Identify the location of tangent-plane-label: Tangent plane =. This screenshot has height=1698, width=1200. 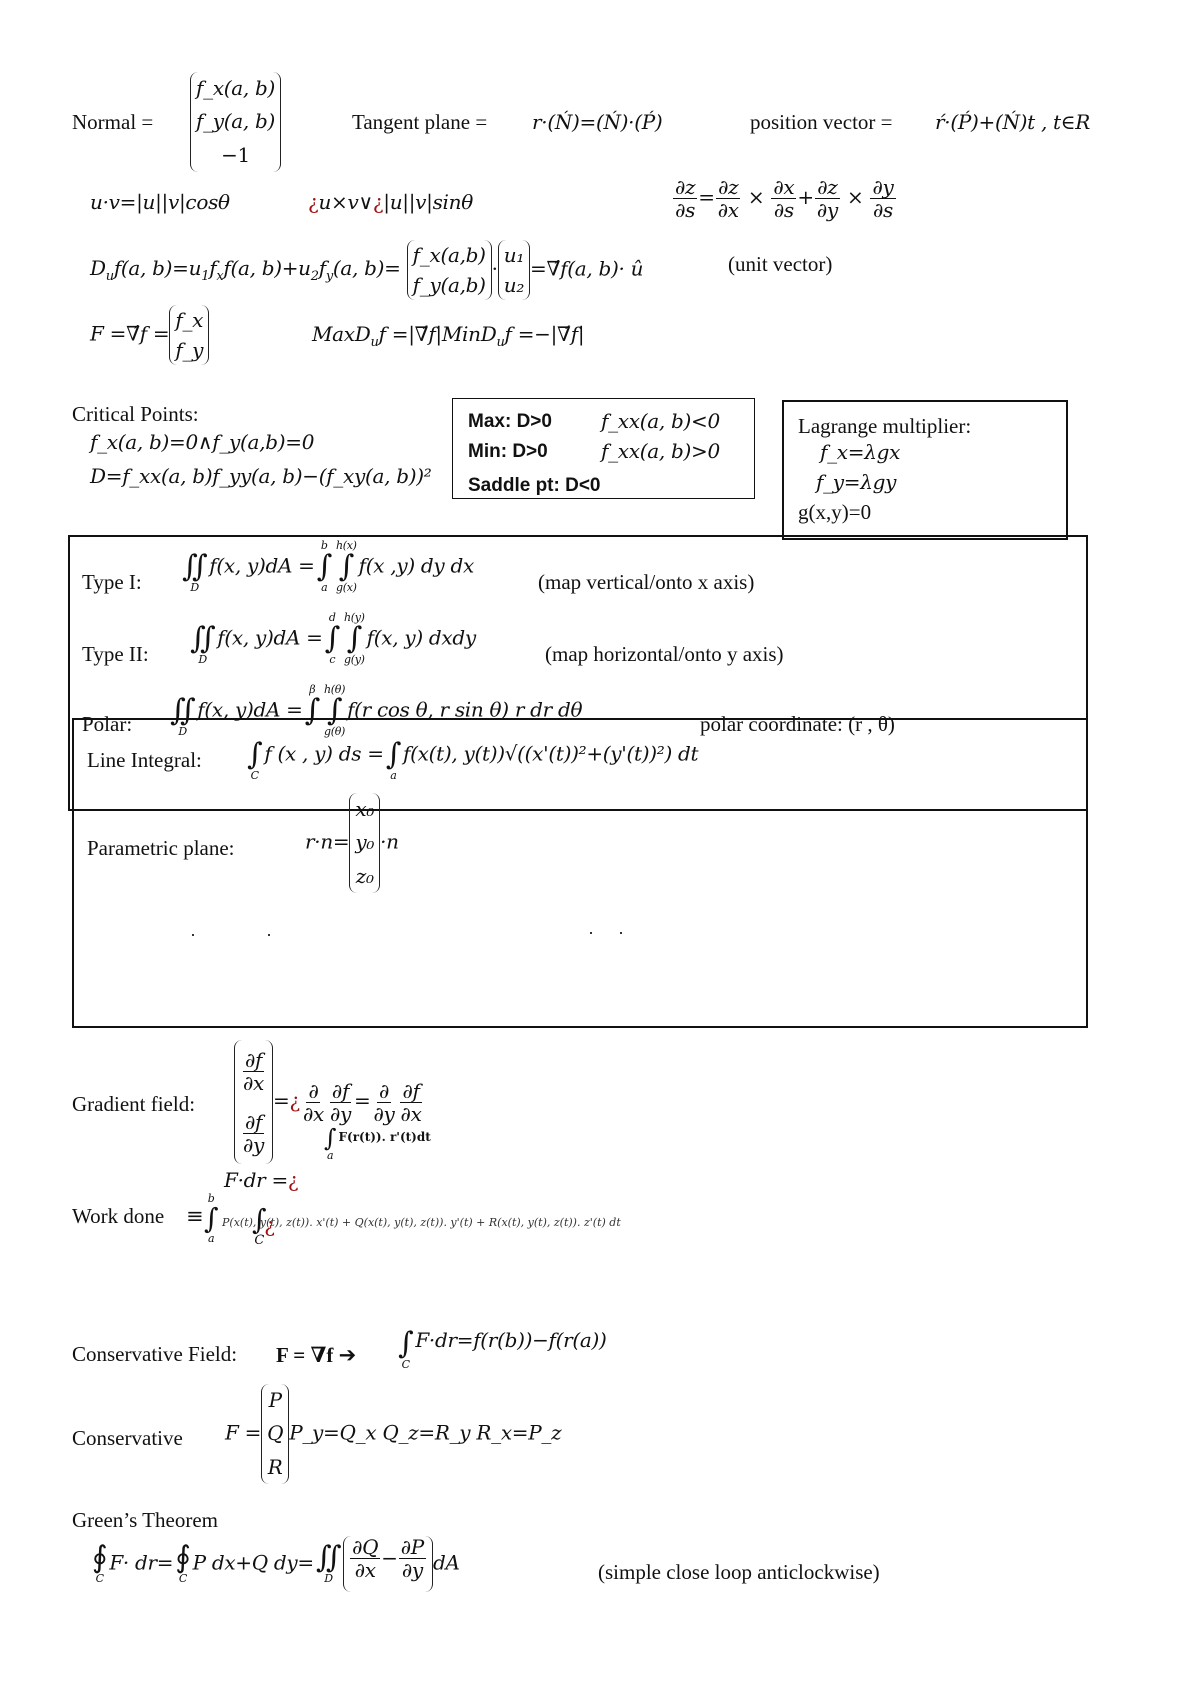
(420, 122).